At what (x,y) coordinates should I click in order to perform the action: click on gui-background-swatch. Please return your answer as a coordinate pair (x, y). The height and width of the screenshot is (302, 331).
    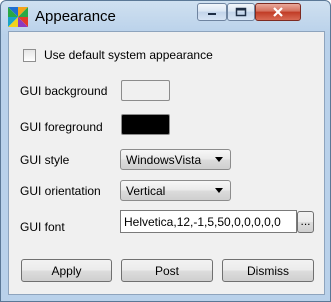
    Looking at the image, I should click on (145, 90).